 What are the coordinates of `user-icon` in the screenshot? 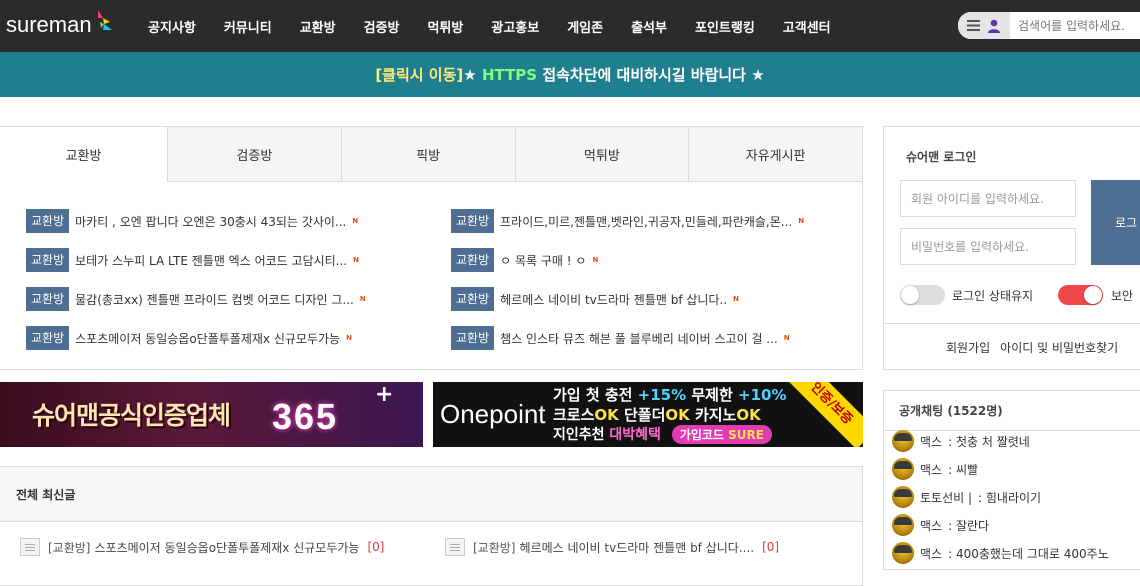 It's located at (994, 26).